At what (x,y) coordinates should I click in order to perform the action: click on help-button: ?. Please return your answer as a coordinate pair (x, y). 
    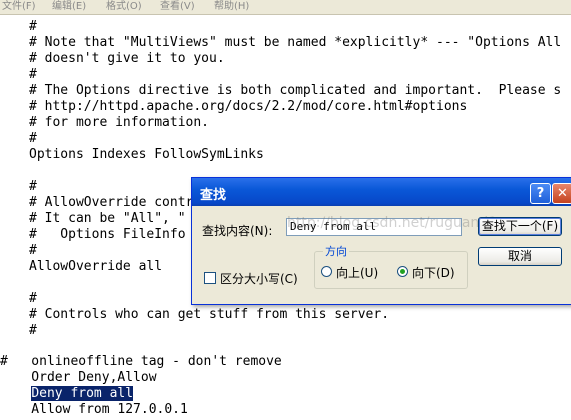
    Looking at the image, I should click on (540, 193).